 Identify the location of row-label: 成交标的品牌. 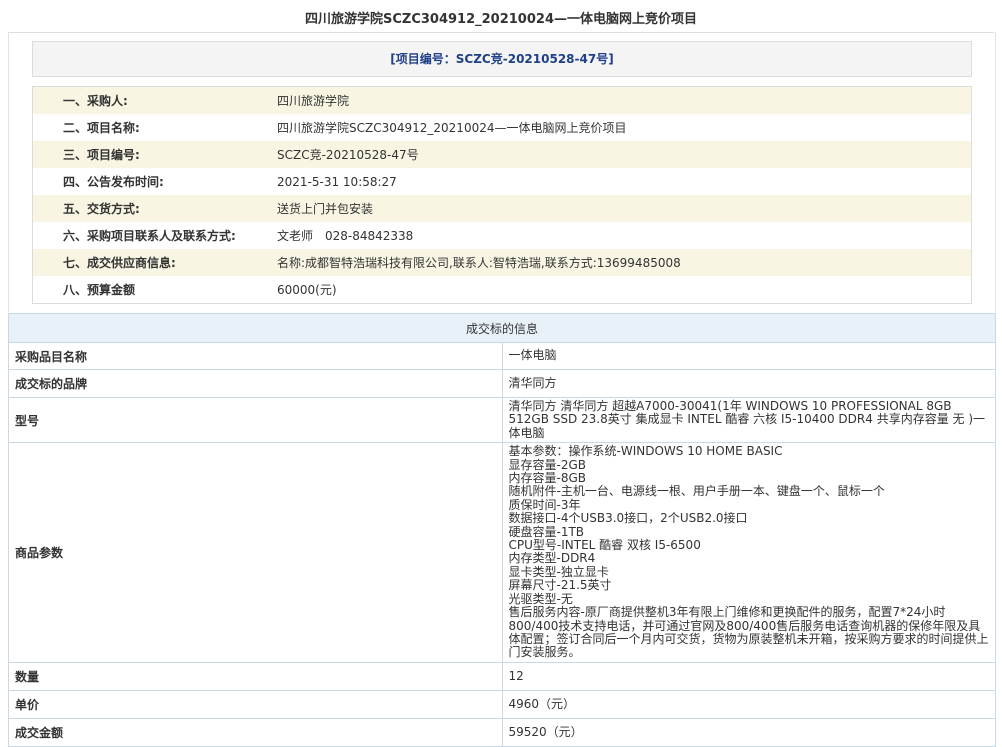
(255, 383).